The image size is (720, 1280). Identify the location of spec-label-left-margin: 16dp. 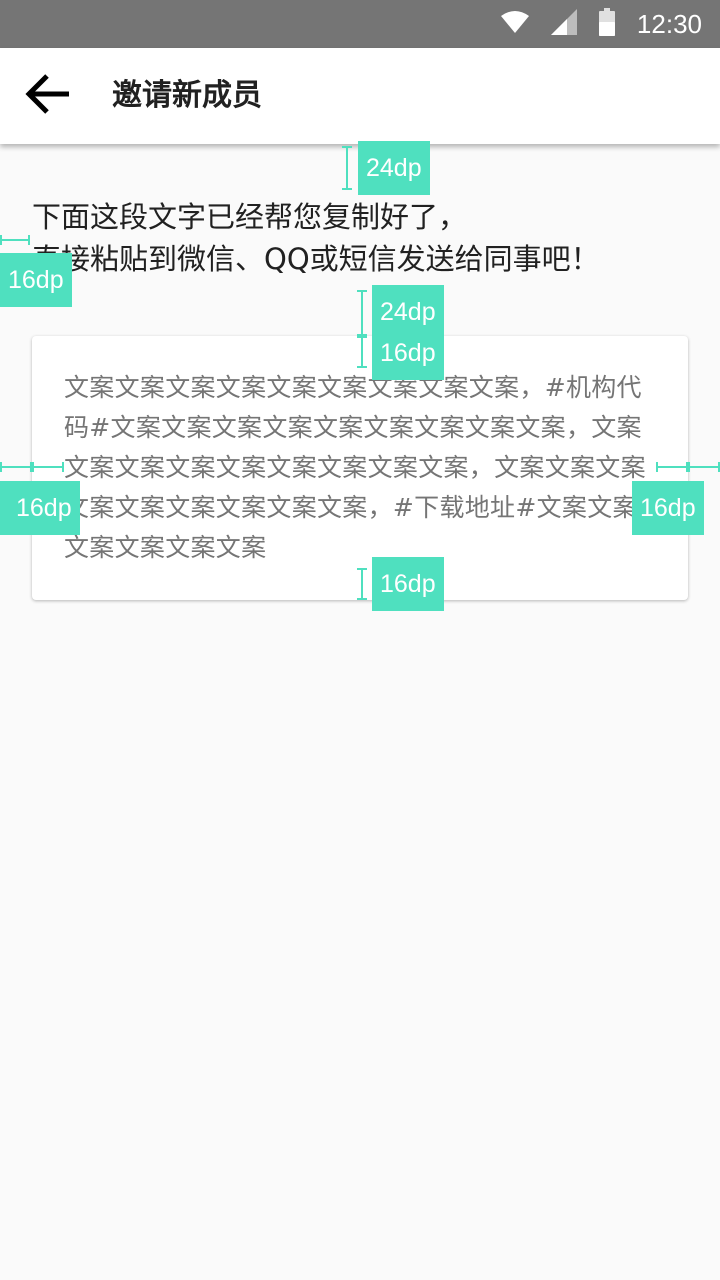
(36, 280).